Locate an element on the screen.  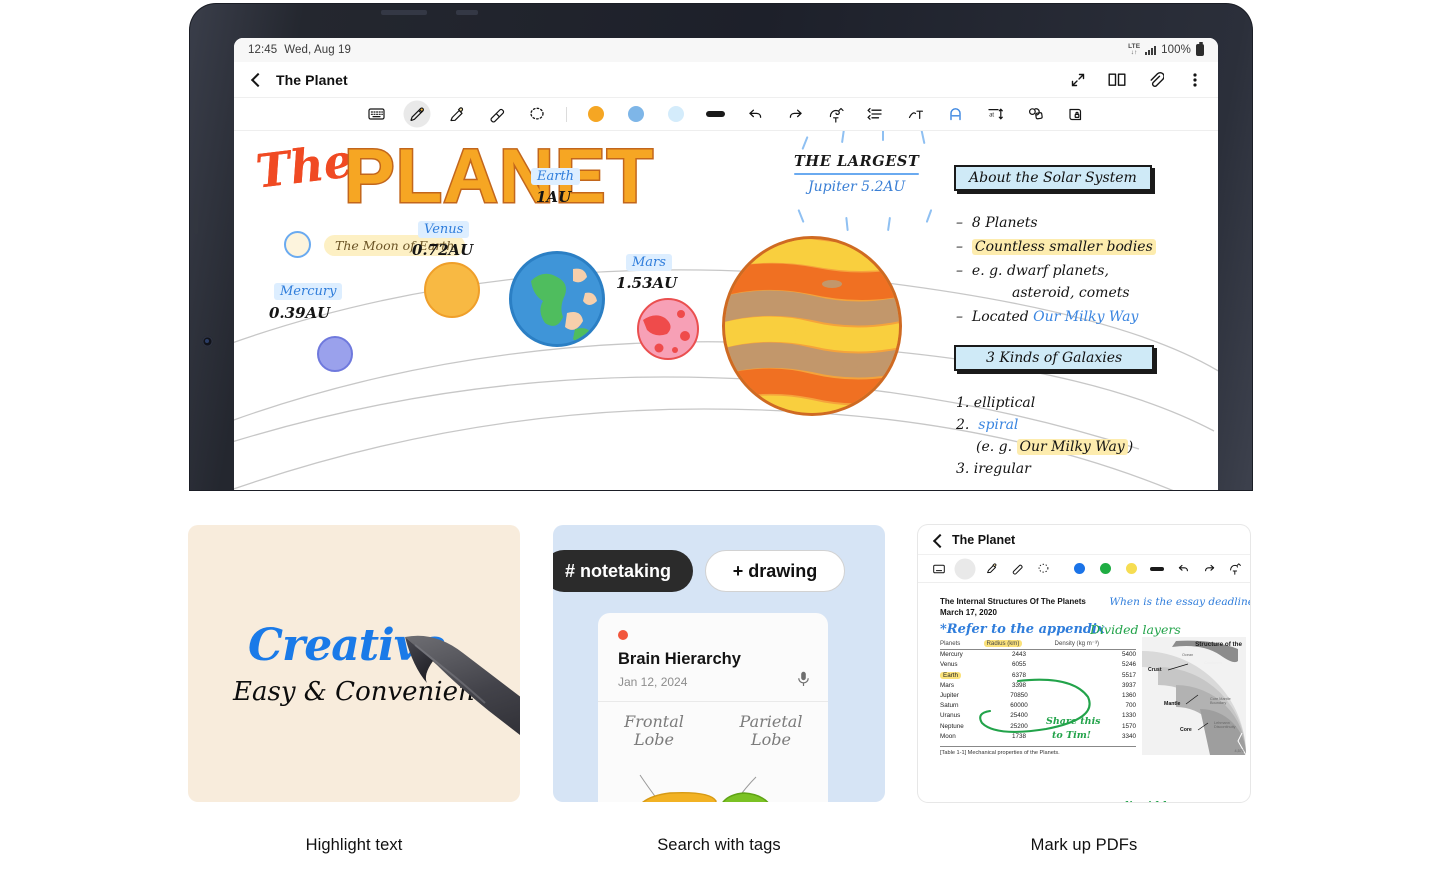
pdf-app-header: The Planet is located at coordinates (1084, 540).